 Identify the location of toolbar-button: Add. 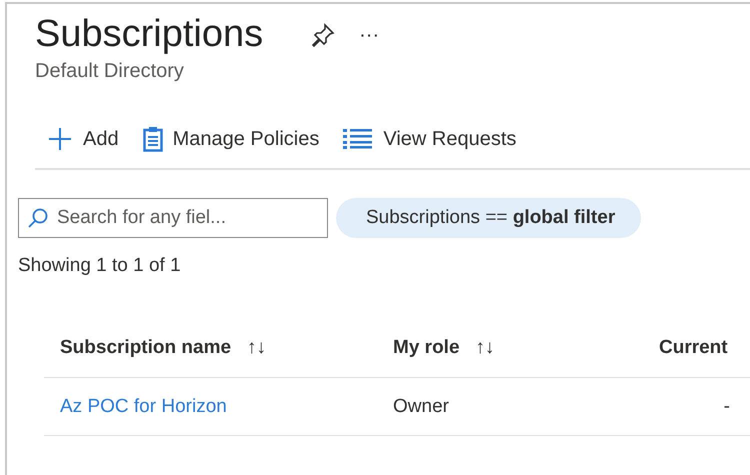
(83, 139).